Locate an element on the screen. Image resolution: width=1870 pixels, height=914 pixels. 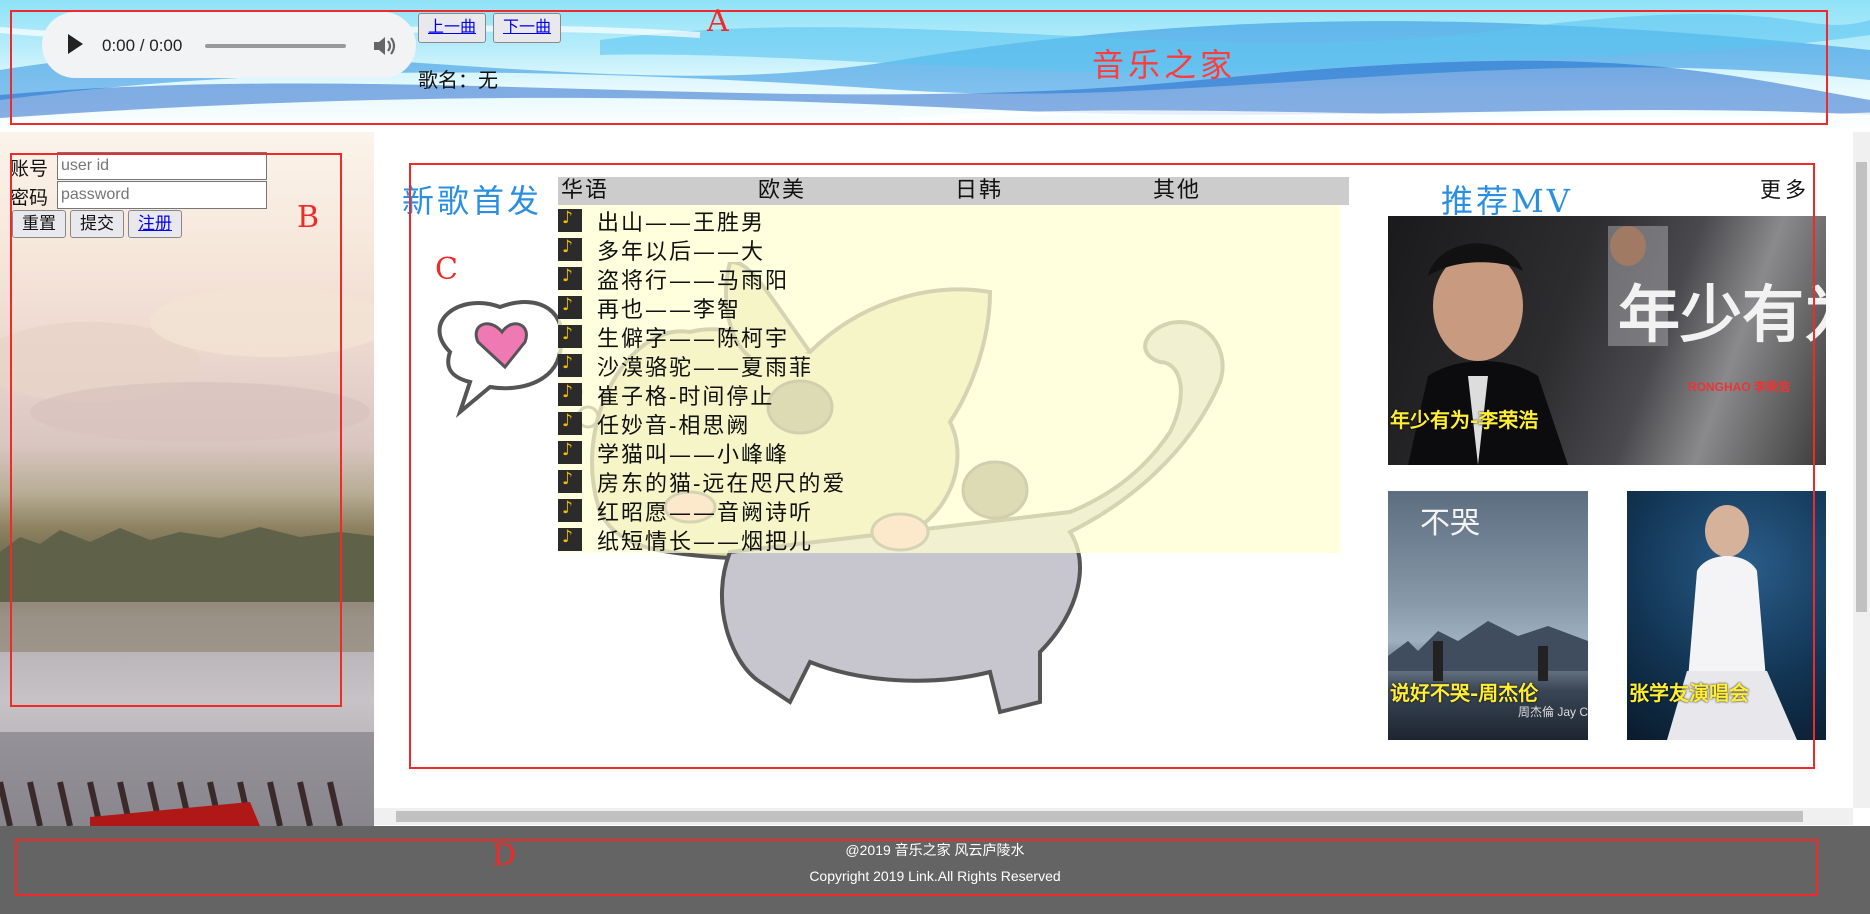
vertical-scrollbar is located at coordinates (1861, 470).